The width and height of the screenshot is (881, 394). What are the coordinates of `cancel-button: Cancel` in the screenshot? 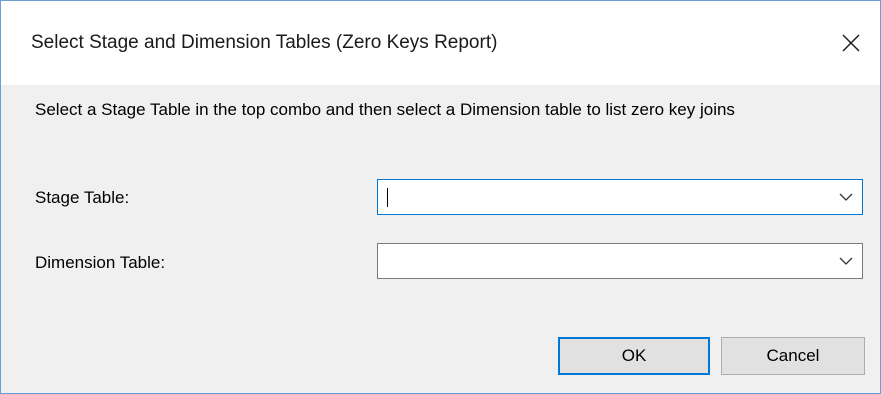 It's located at (793, 356).